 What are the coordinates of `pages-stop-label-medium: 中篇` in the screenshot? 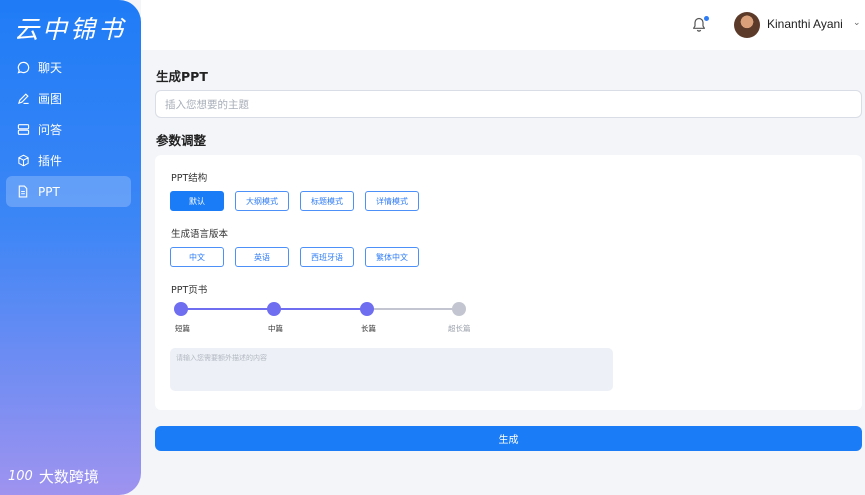 It's located at (275, 328).